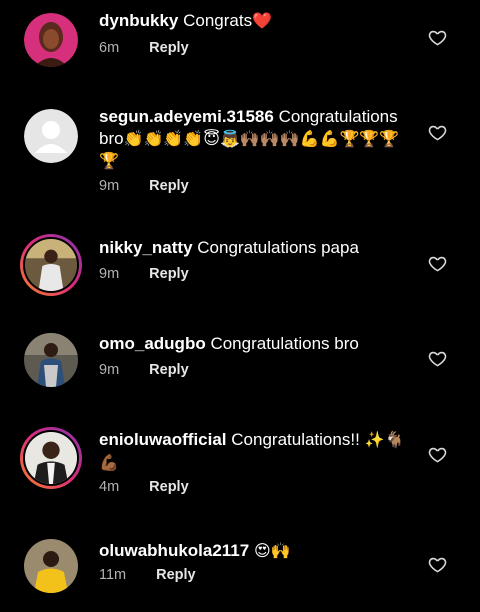  I want to click on comment-timestamp: 11m, so click(113, 575).